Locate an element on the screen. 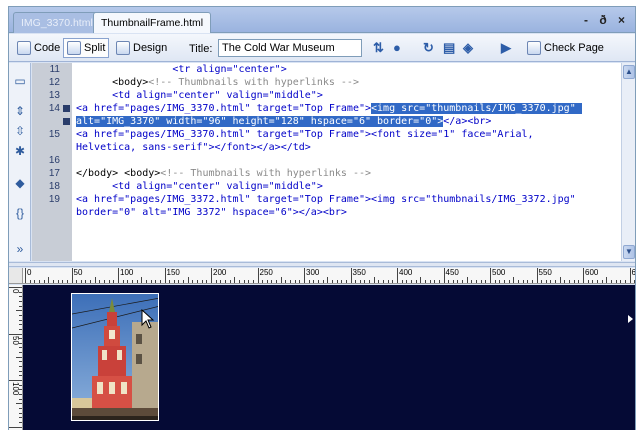 This screenshot has width=642, height=436. balance-braces-icon: {} is located at coordinates (20, 213).